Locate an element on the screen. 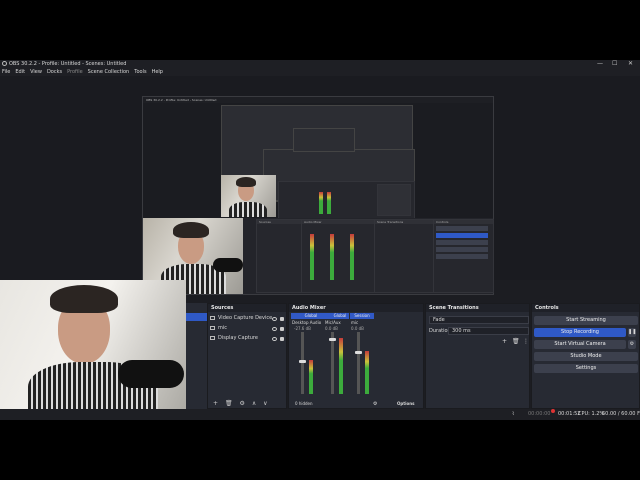  menu-edit: Edit is located at coordinates (20, 72).